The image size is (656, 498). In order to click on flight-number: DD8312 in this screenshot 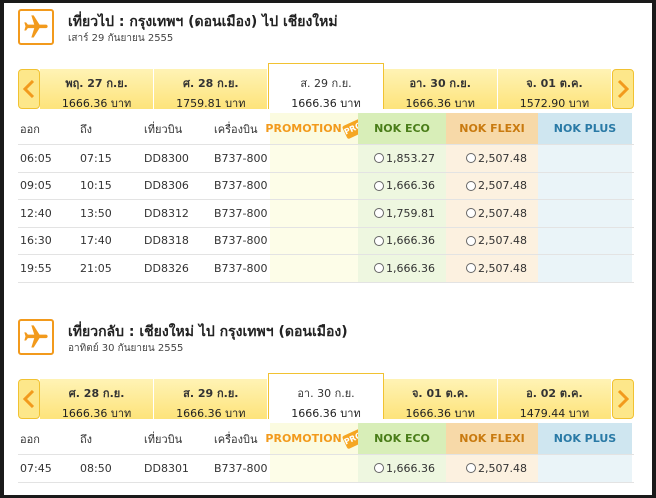, I will do `click(166, 213)`.